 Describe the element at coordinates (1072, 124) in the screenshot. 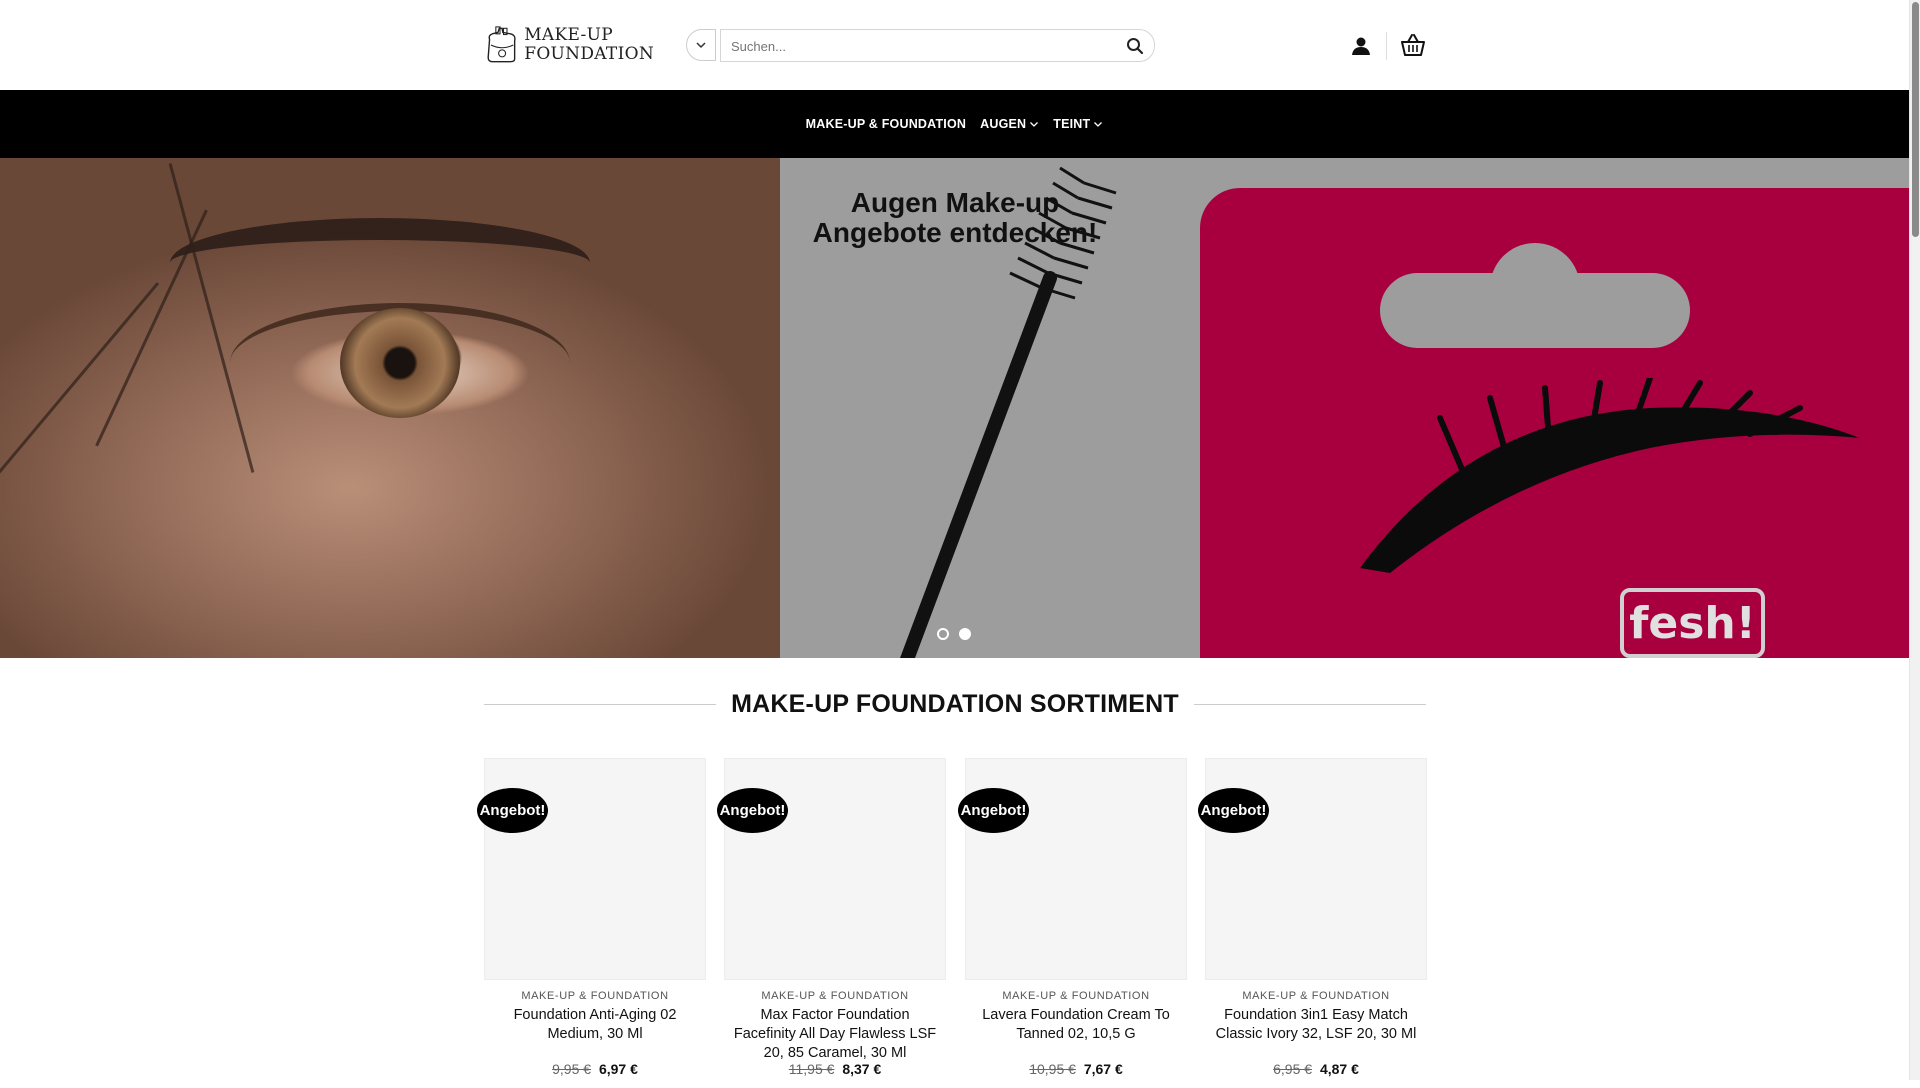

I see `nav-item-label: TEINT` at that location.